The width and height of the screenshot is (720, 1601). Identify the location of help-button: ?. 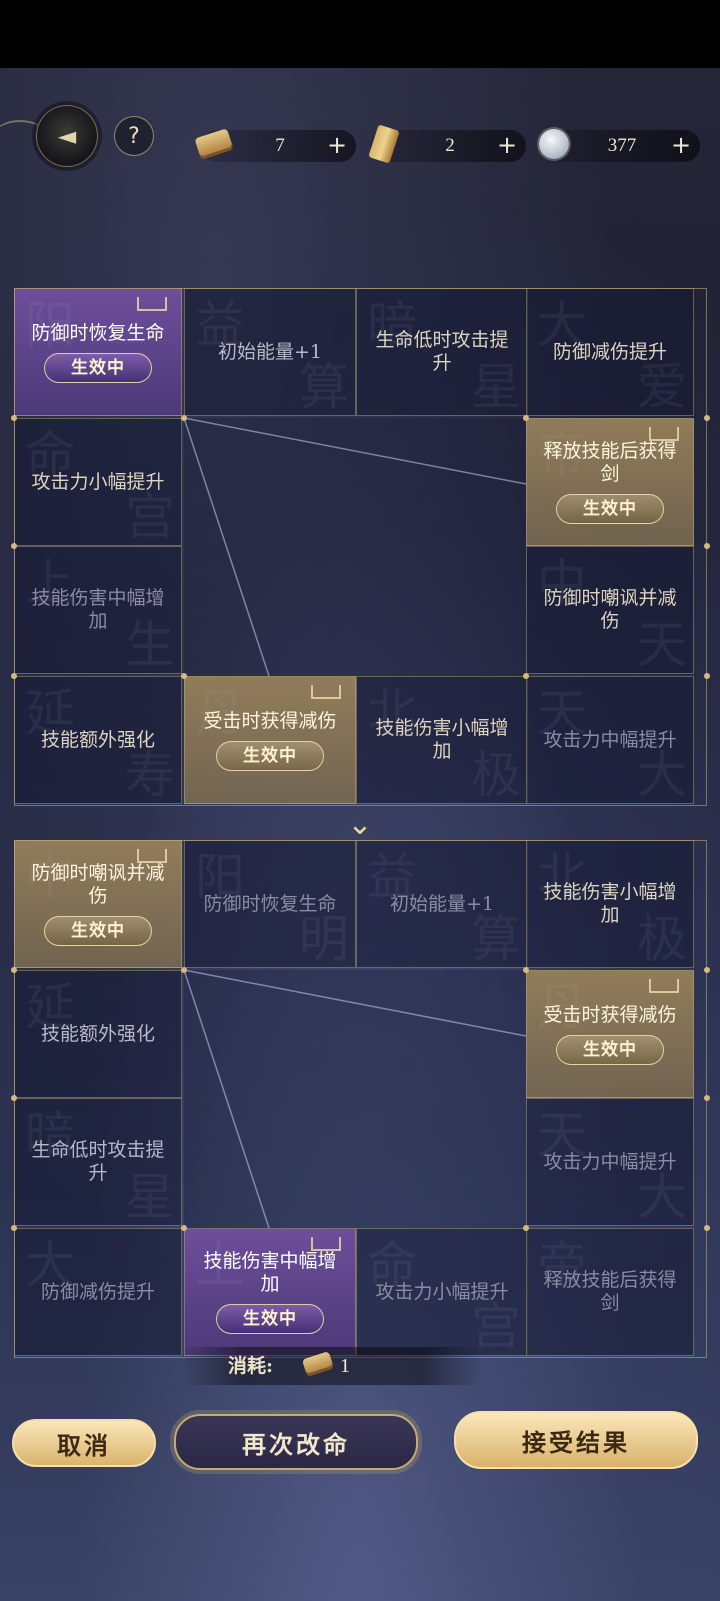
(134, 136).